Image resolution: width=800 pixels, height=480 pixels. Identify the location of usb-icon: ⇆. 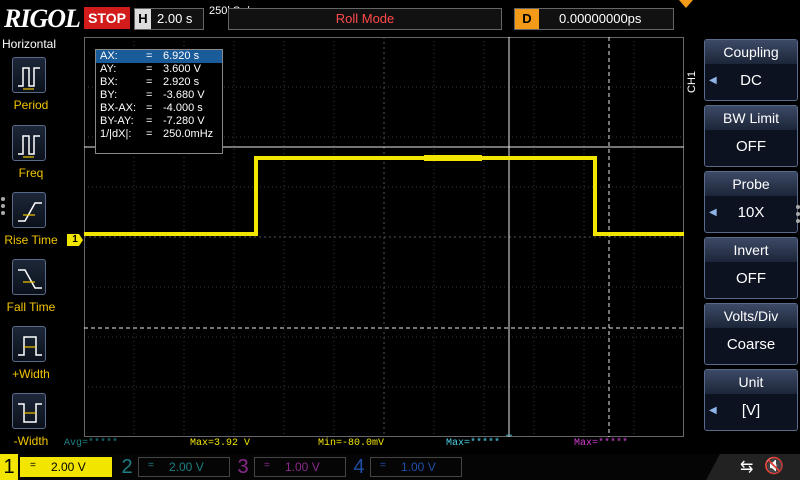
(747, 467).